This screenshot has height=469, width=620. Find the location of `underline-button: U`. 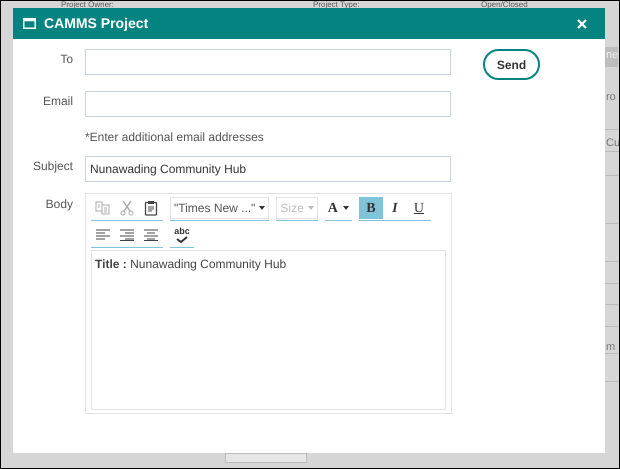

underline-button: U is located at coordinates (418, 208).